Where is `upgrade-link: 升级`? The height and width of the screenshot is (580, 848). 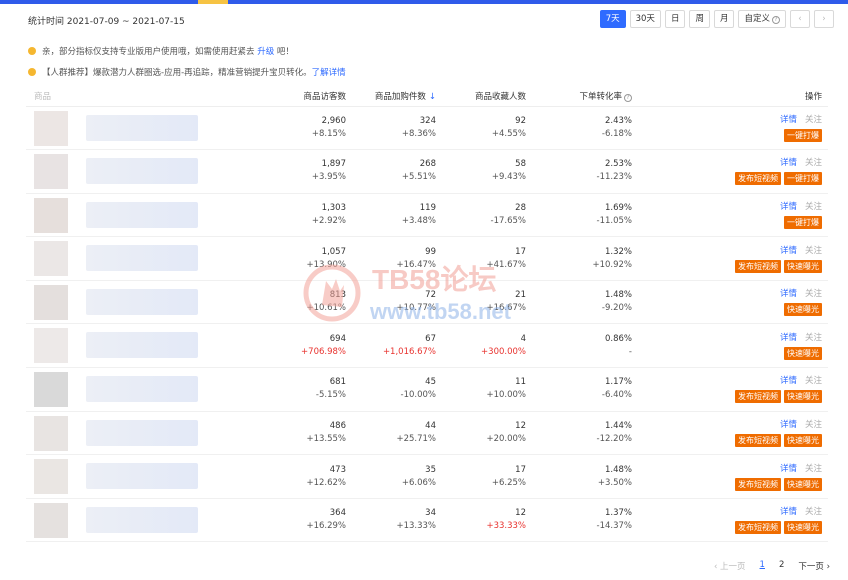 upgrade-link: 升级 is located at coordinates (265, 52).